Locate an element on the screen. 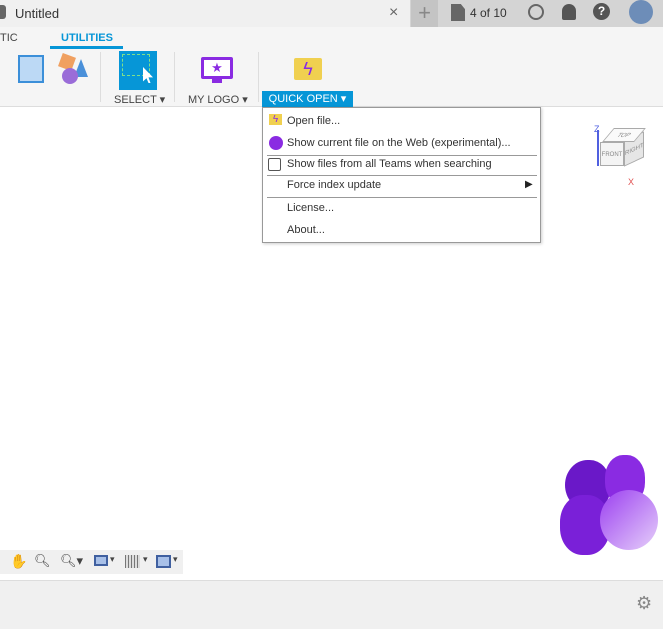 The width and height of the screenshot is (663, 629). my-logo-label: MY LOGO ▾ is located at coordinates (218, 99).